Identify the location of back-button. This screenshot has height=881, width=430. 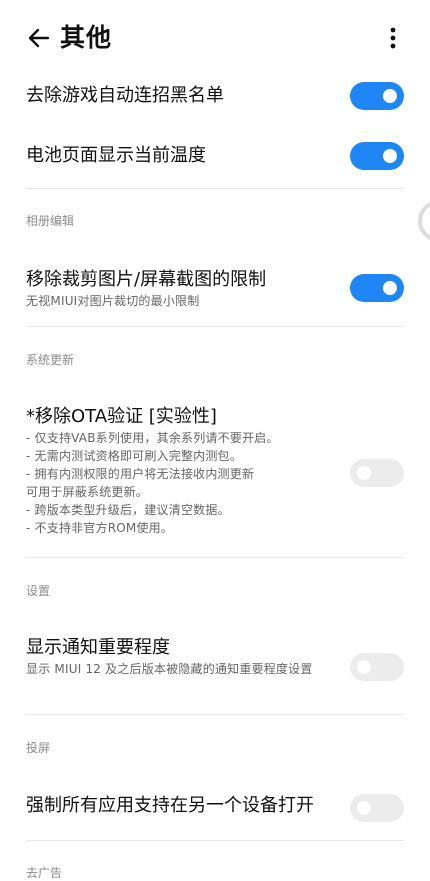
(39, 38).